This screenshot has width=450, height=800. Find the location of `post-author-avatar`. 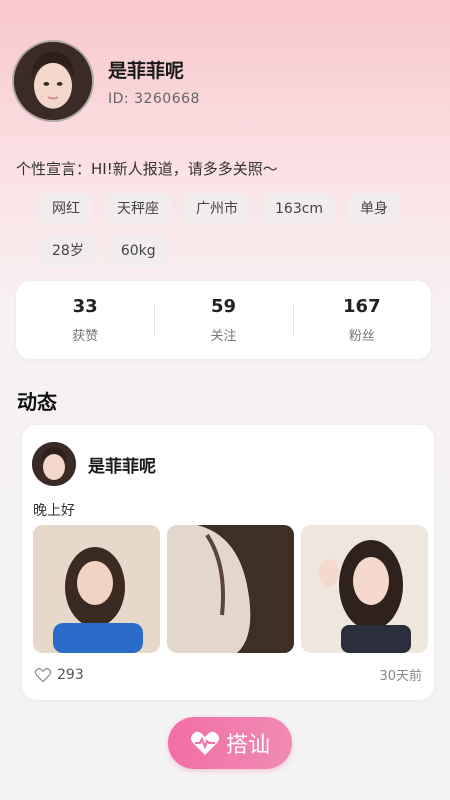

post-author-avatar is located at coordinates (54, 464).